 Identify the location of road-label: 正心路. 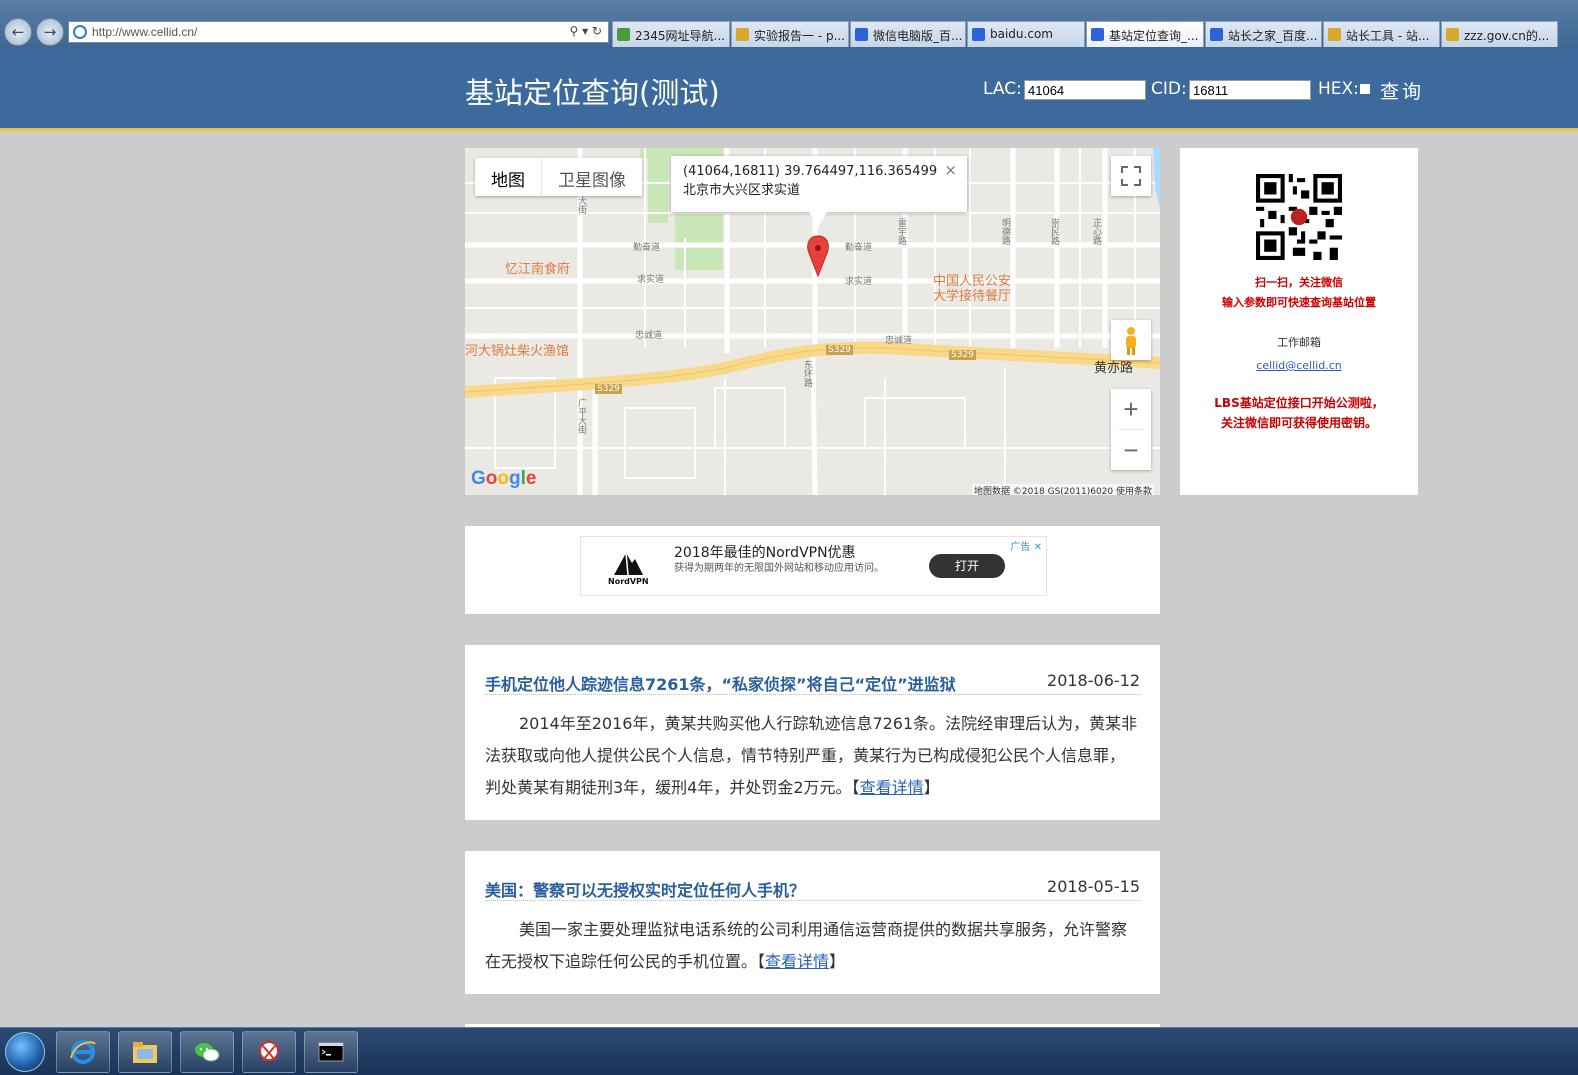
(1096, 231).